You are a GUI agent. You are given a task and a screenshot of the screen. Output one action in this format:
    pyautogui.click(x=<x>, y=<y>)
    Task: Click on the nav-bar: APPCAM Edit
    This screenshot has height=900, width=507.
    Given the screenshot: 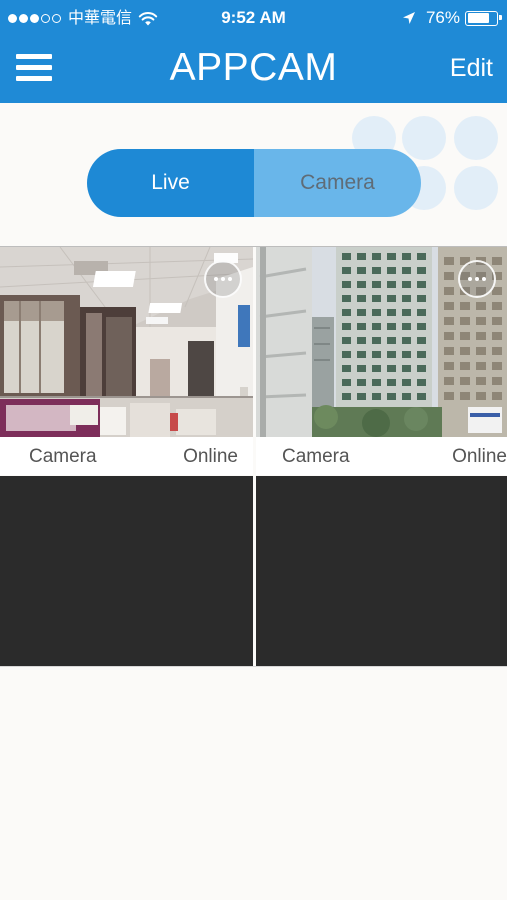 What is the action you would take?
    pyautogui.click(x=253, y=69)
    